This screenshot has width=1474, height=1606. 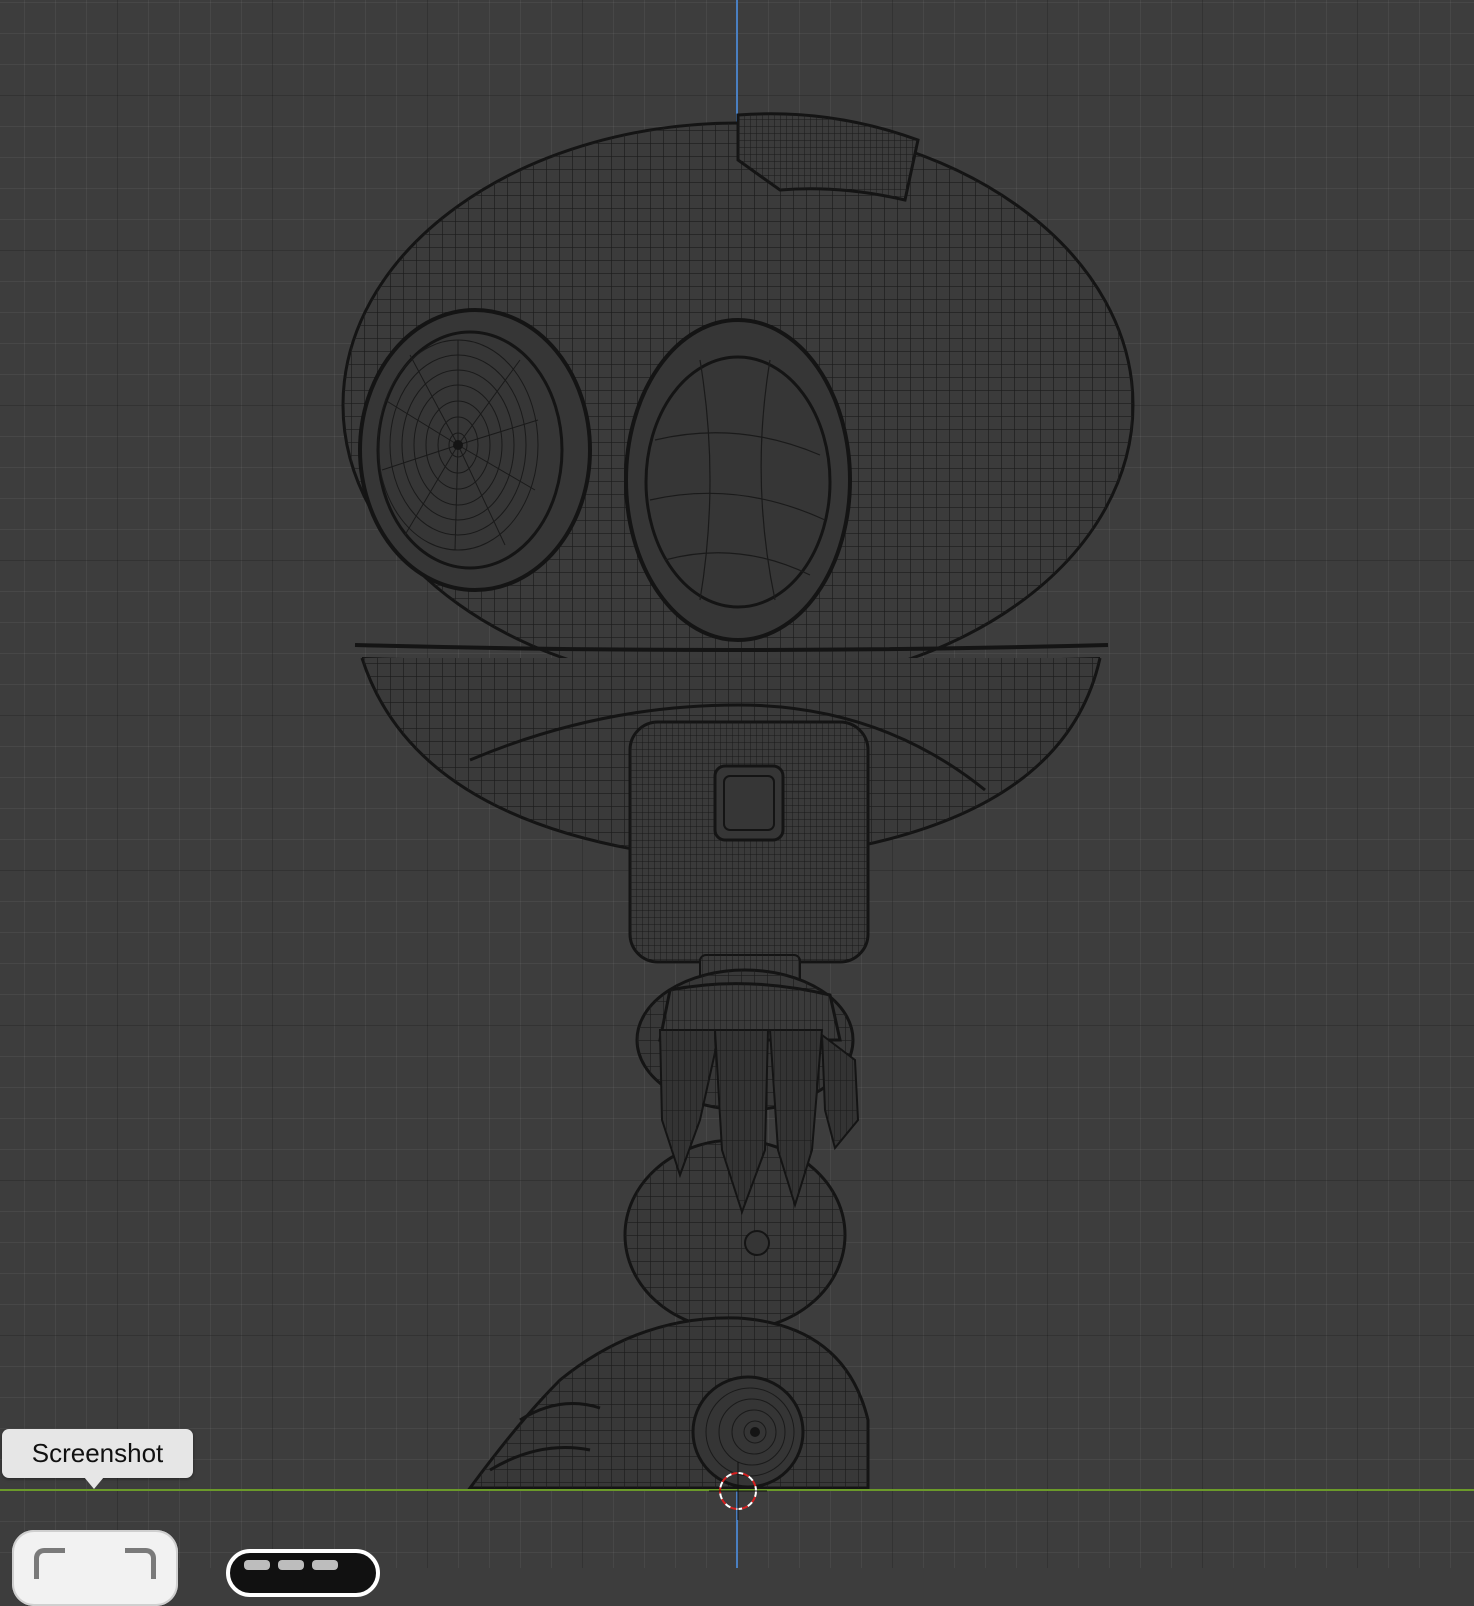 What do you see at coordinates (749, 842) in the screenshot?
I see `robot-torso` at bounding box center [749, 842].